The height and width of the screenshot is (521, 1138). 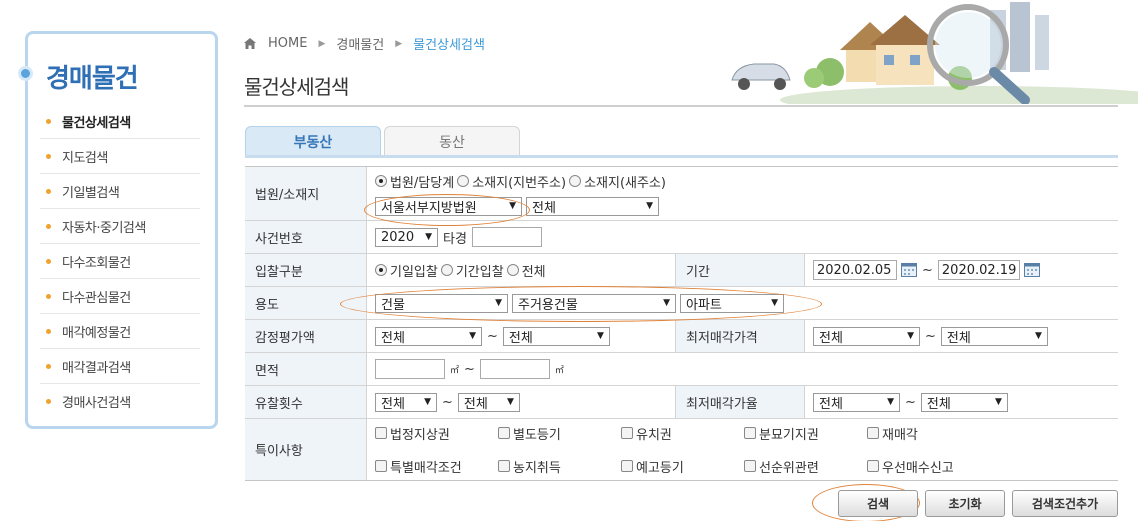 I want to click on sidebar-item-vehicle-search: 자동차·중기검색, so click(x=120, y=226).